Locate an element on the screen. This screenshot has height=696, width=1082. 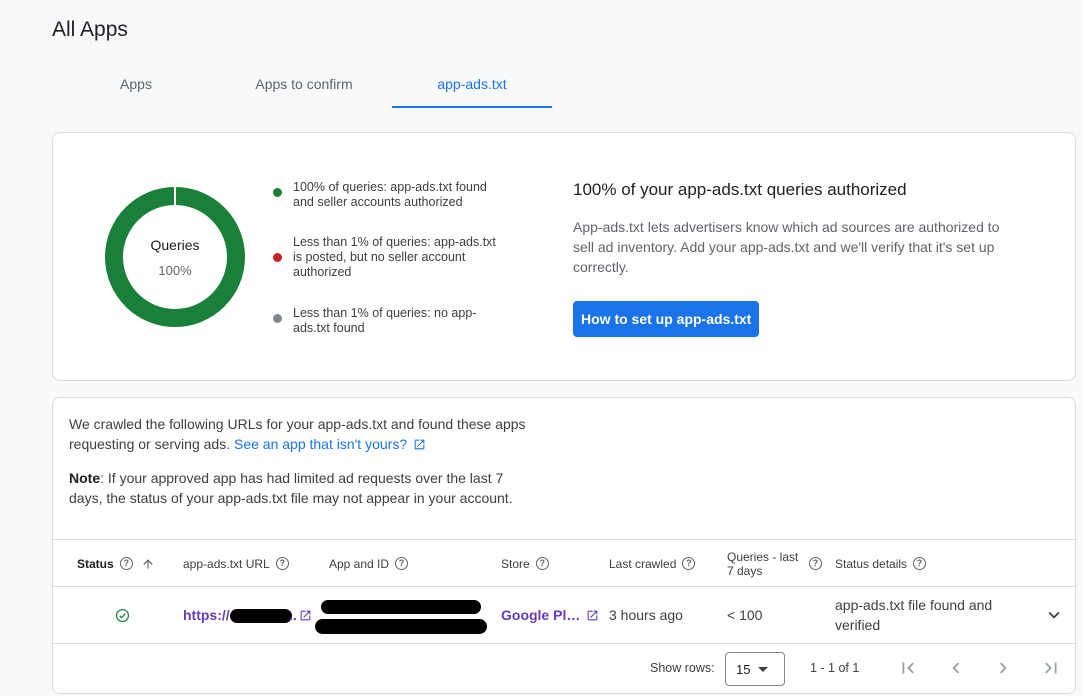
first-page-icon is located at coordinates (908, 668).